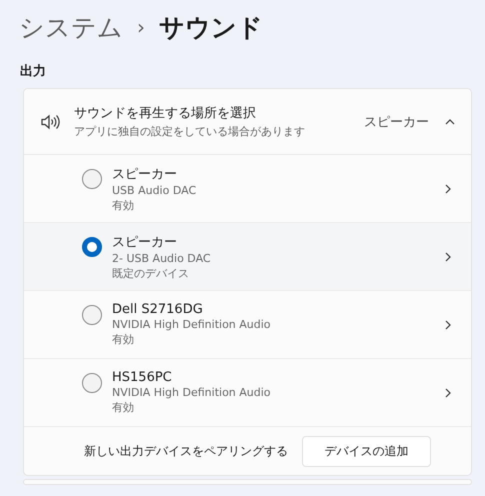  Describe the element at coordinates (396, 122) in the screenshot. I see `current-device: スピーカー` at that location.